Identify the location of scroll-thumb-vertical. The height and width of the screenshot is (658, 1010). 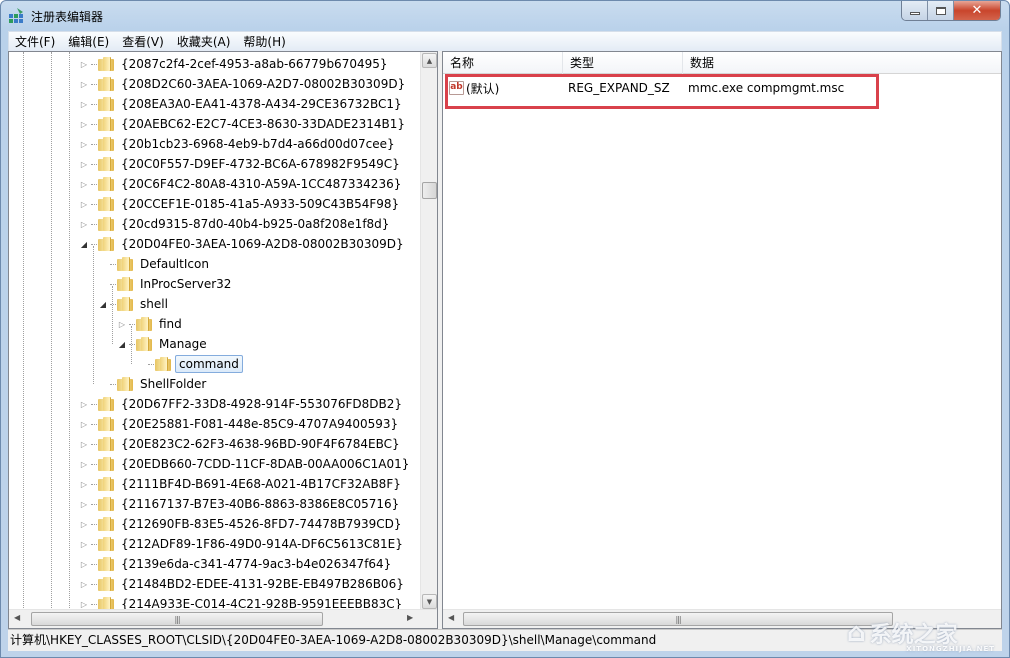
(429, 190).